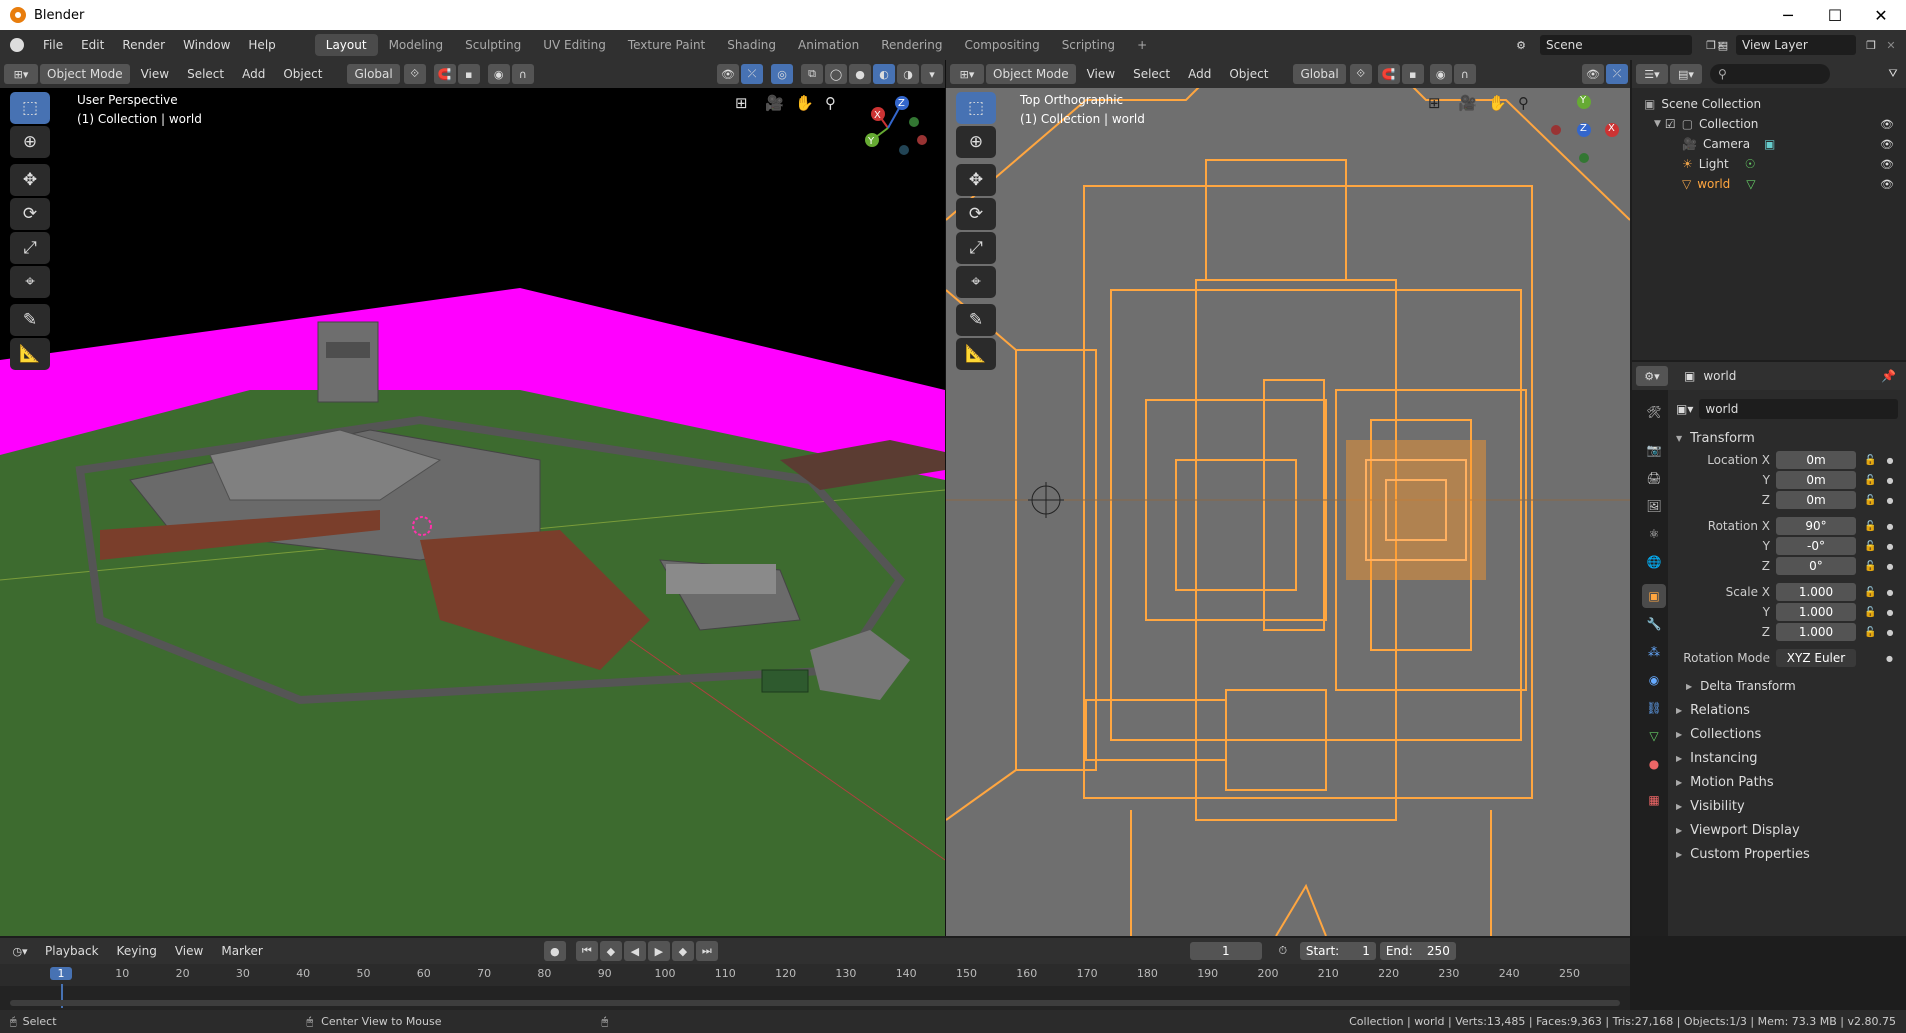  What do you see at coordinates (1151, 74) in the screenshot?
I see `select-menu-right: Select` at bounding box center [1151, 74].